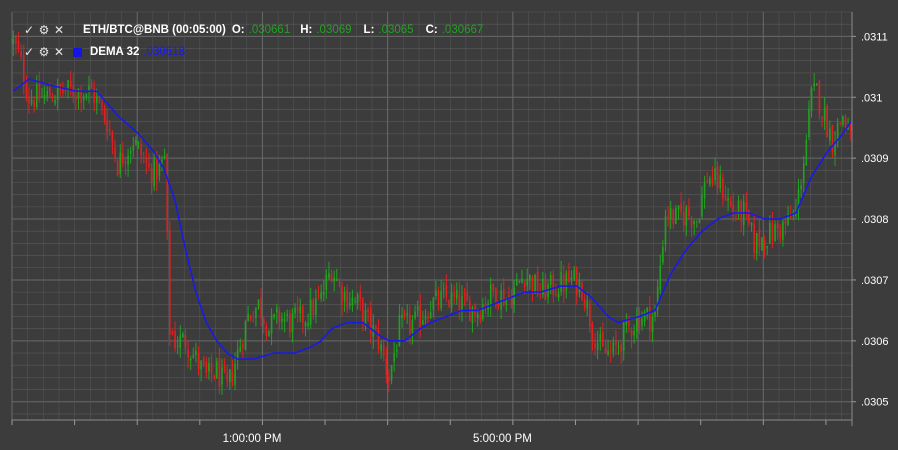 This screenshot has height=450, width=898. Describe the element at coordinates (875, 342) in the screenshot. I see `price-tick-label: .0306` at that location.